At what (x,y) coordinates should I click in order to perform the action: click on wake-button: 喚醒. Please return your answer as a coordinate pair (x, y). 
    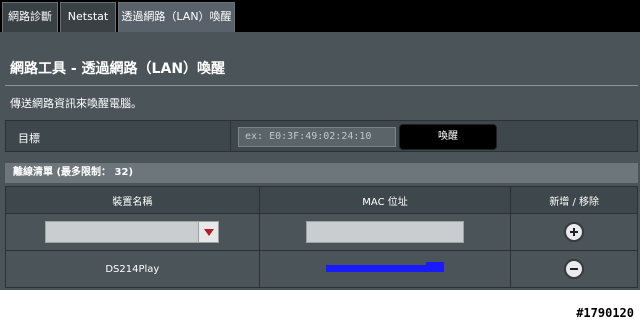
    Looking at the image, I should click on (448, 137).